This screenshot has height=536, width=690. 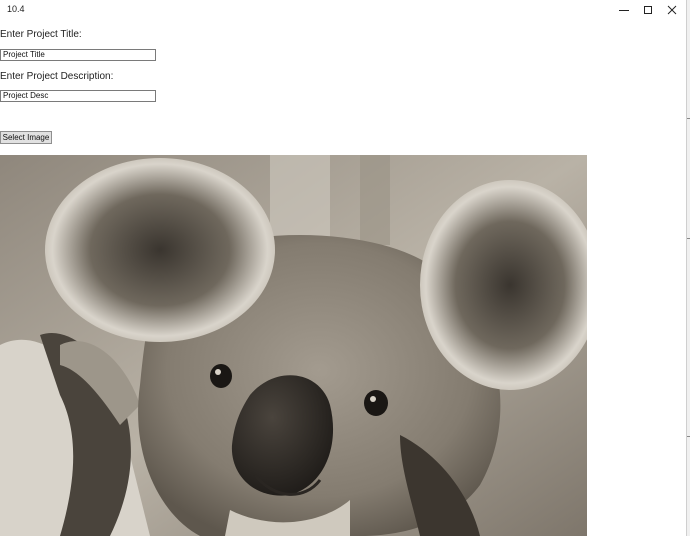 I want to click on project-title-input, so click(x=78, y=55).